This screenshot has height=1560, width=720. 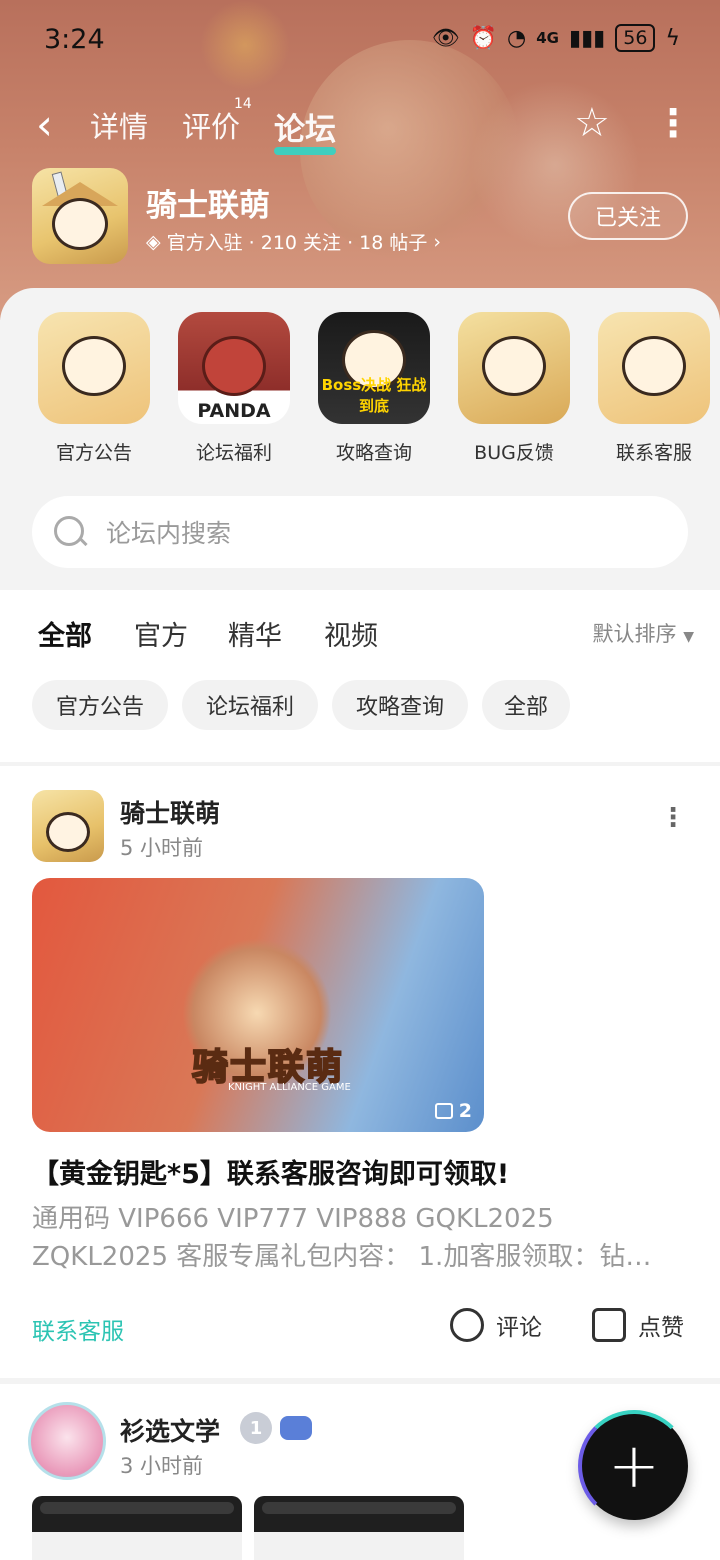 What do you see at coordinates (635, 38) in the screenshot?
I see `battery-indicator: 56` at bounding box center [635, 38].